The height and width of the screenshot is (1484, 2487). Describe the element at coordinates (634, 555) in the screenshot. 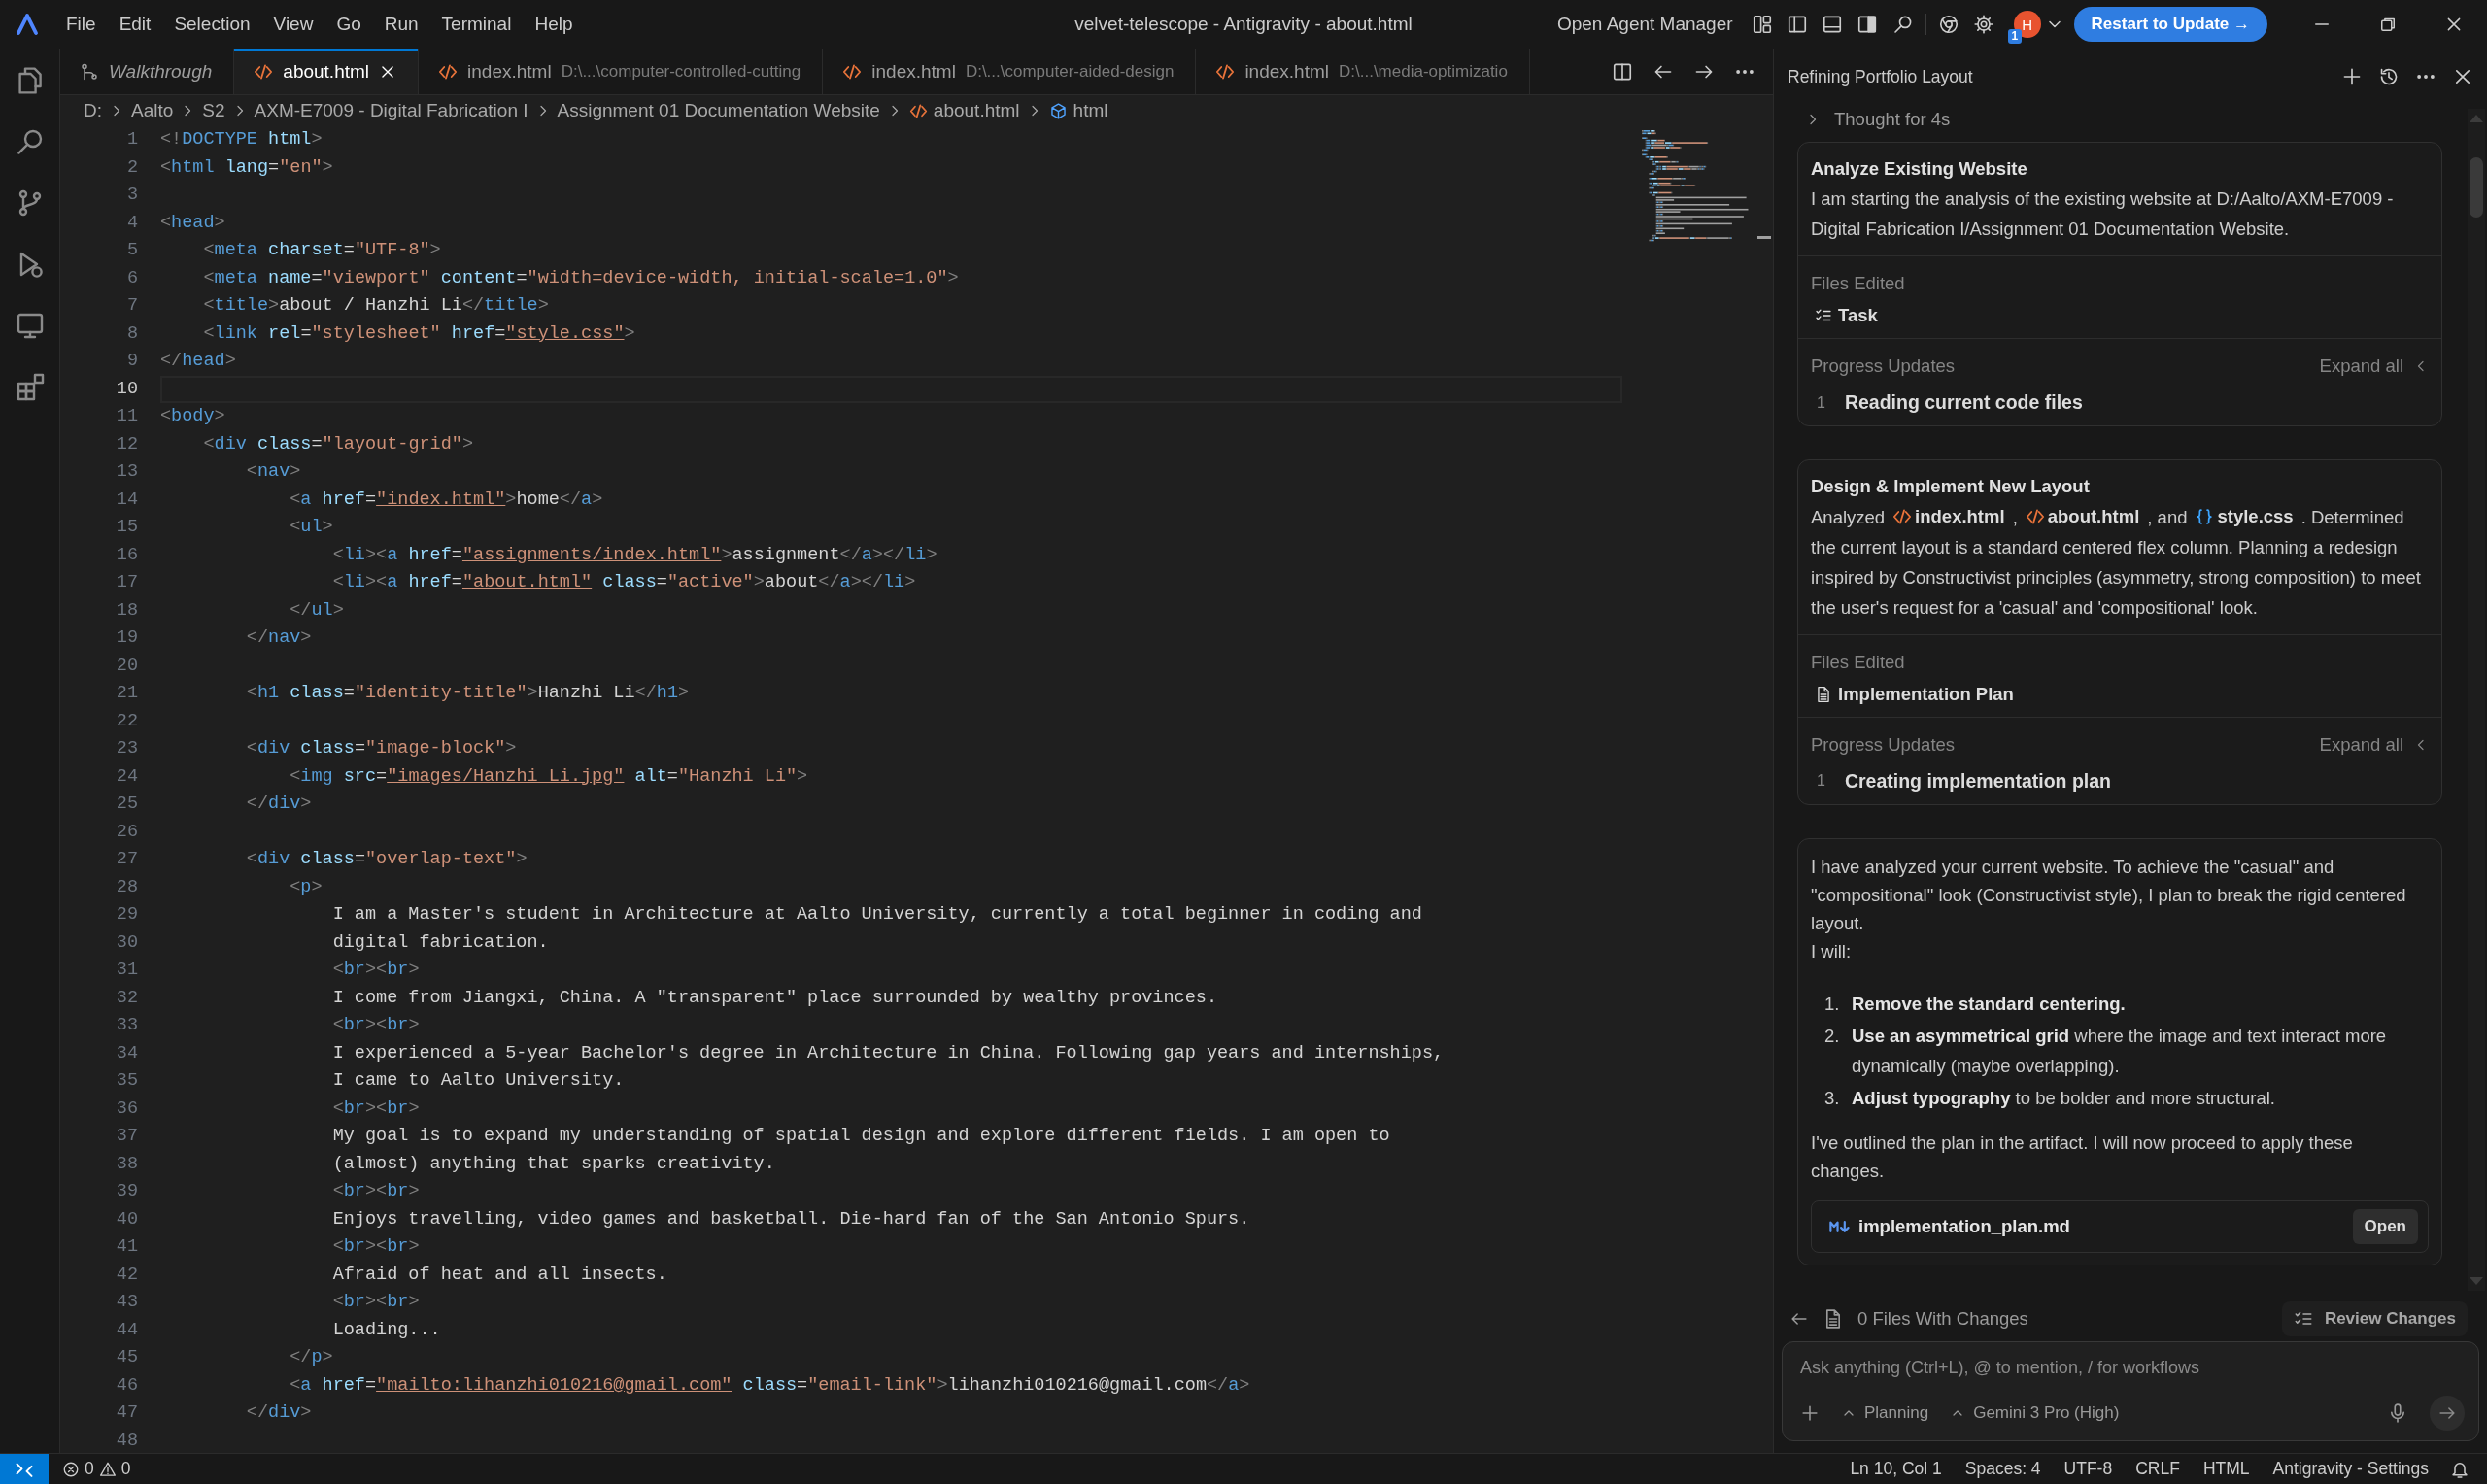

I see `code-line: <li><a href="assignments/index.html">assignment</a></li>` at that location.